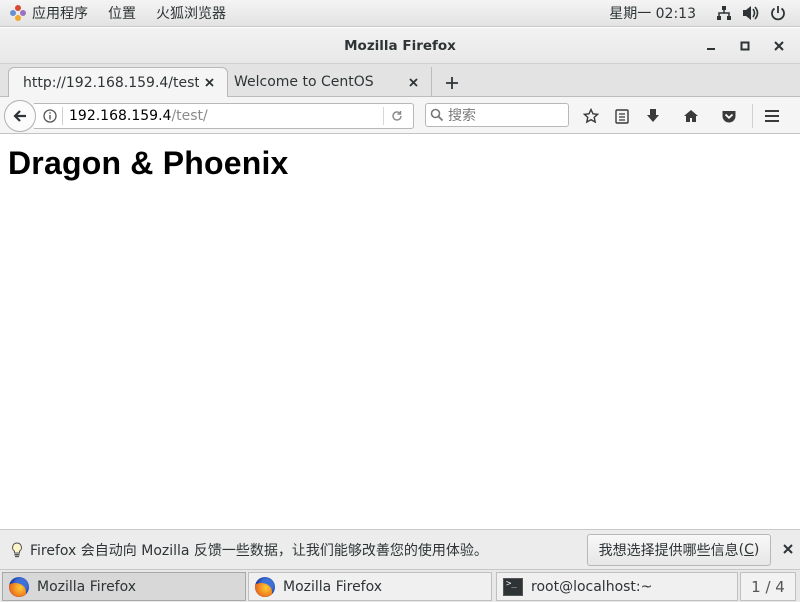 The image size is (800, 602). Describe the element at coordinates (224, 116) in the screenshot. I see `url-bar: 192.168.159.4/test/` at that location.